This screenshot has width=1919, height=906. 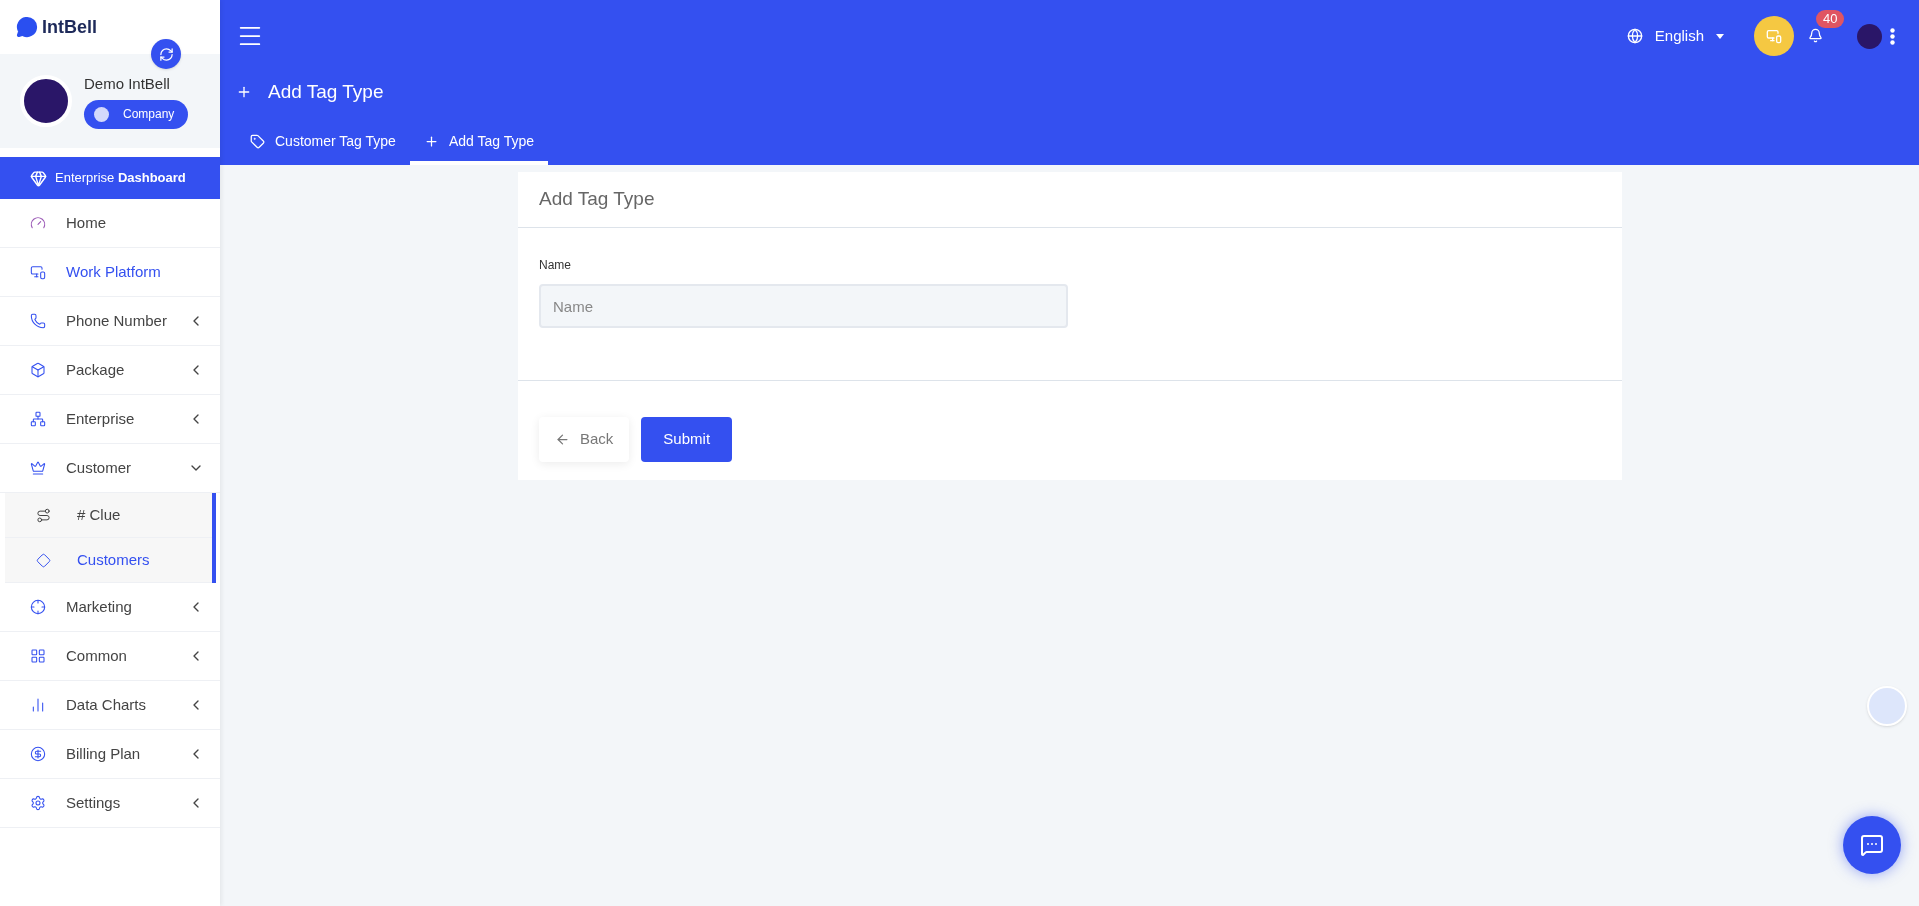 What do you see at coordinates (687, 439) in the screenshot?
I see `submit-button: Submit` at bounding box center [687, 439].